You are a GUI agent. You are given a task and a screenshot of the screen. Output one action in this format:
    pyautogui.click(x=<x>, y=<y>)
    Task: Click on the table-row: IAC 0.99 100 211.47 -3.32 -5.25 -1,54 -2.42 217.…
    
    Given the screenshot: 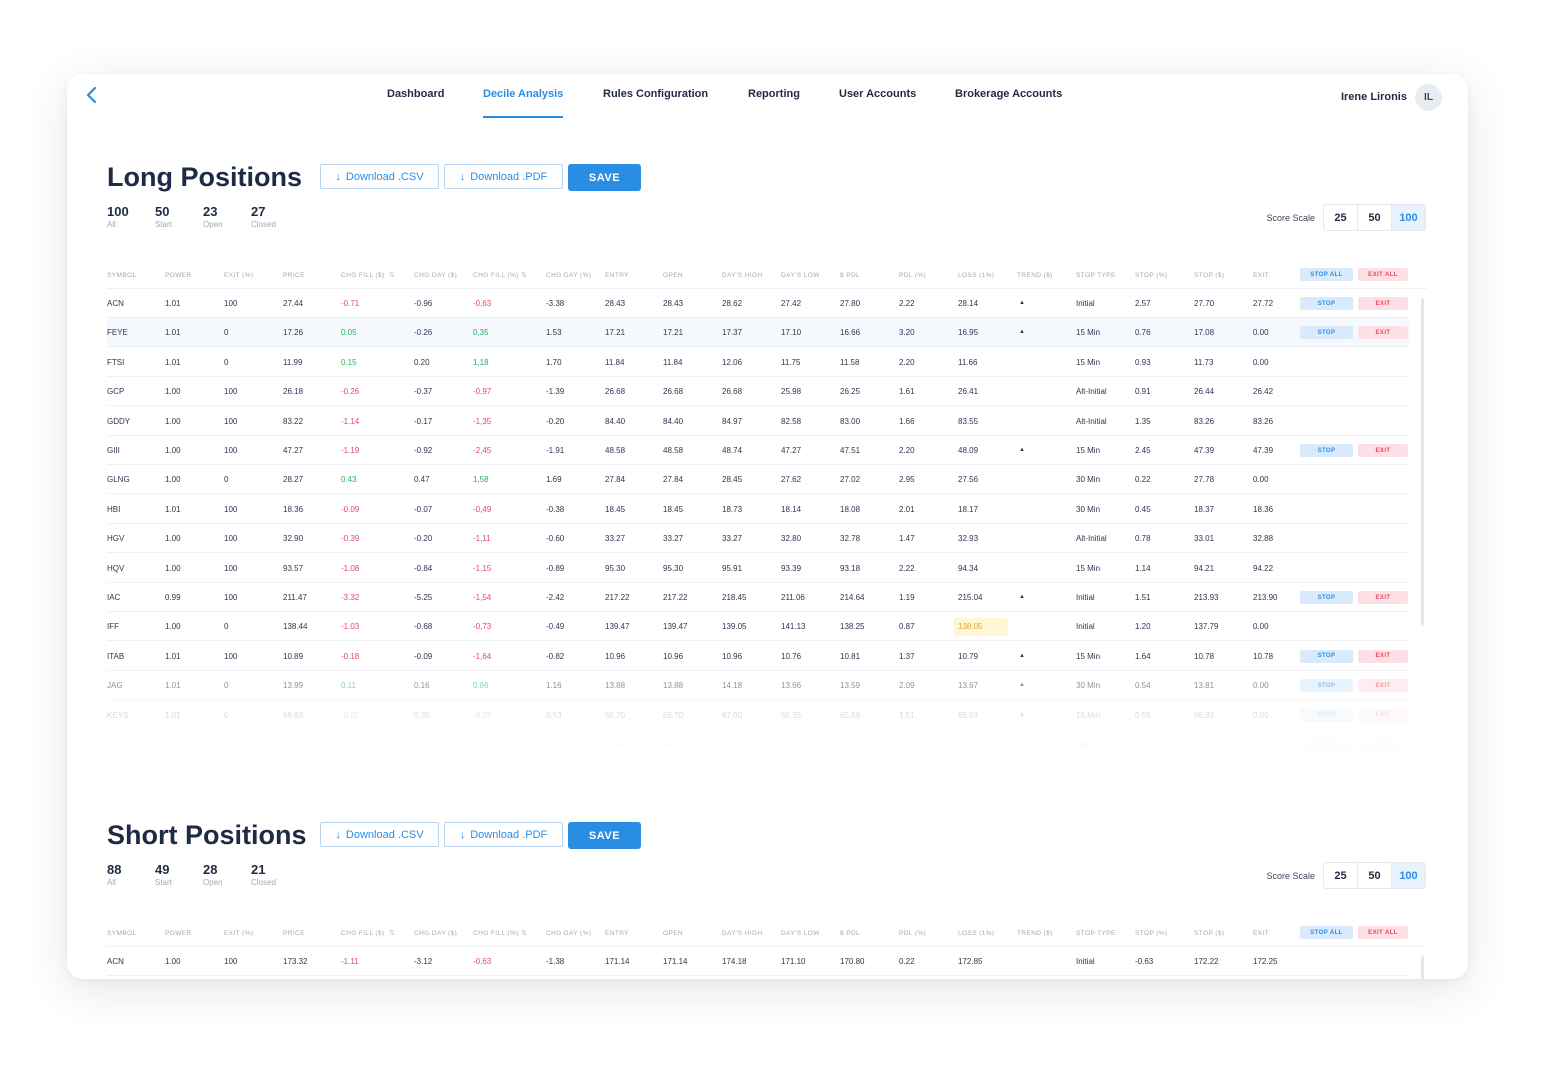 What is the action you would take?
    pyautogui.click(x=758, y=597)
    